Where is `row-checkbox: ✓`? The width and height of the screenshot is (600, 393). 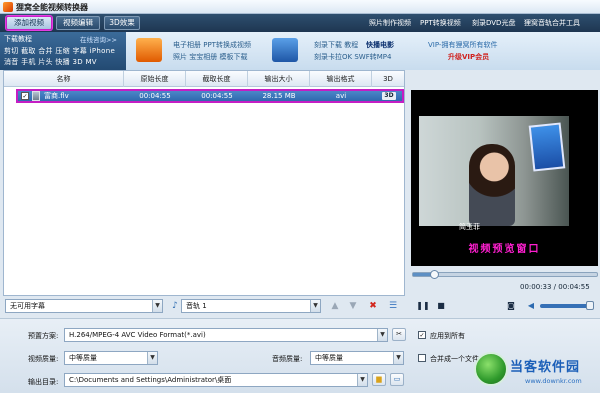
row-checkbox: ✓ is located at coordinates (25, 96).